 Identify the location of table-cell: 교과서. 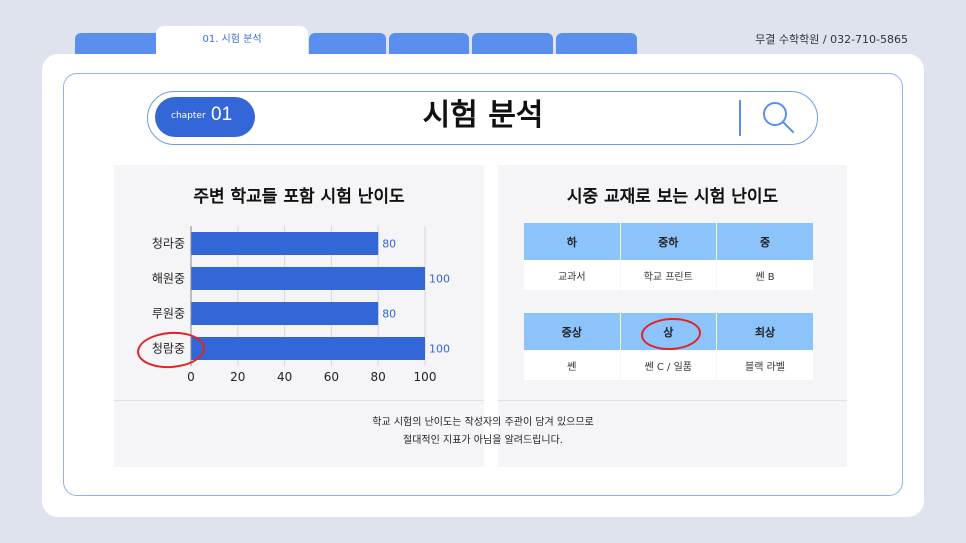
(571, 275).